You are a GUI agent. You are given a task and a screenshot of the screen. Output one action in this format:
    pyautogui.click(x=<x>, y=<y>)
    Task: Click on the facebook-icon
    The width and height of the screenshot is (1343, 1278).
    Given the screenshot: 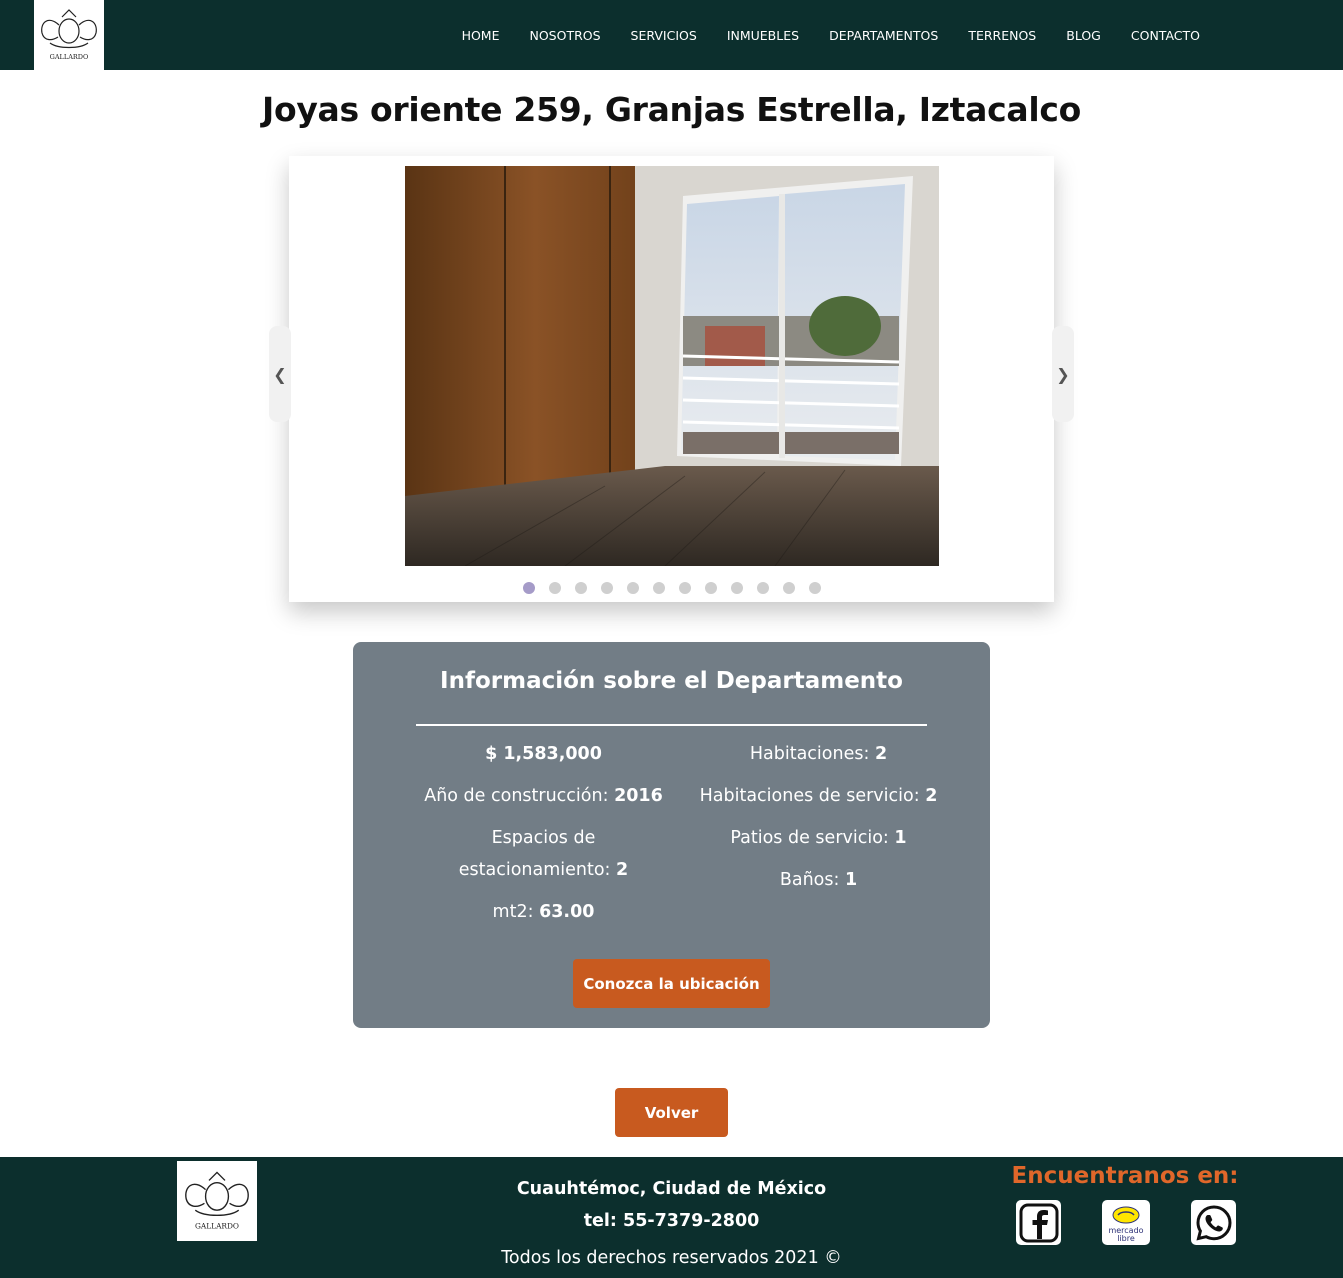 What is the action you would take?
    pyautogui.click(x=1038, y=1222)
    